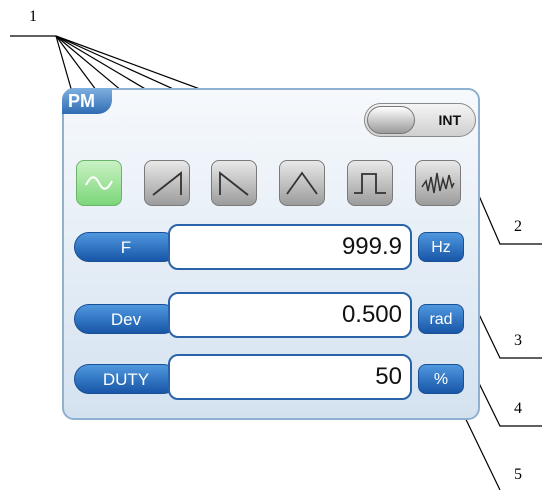 The width and height of the screenshot is (542, 490). I want to click on triangle-wave-icon, so click(302, 183).